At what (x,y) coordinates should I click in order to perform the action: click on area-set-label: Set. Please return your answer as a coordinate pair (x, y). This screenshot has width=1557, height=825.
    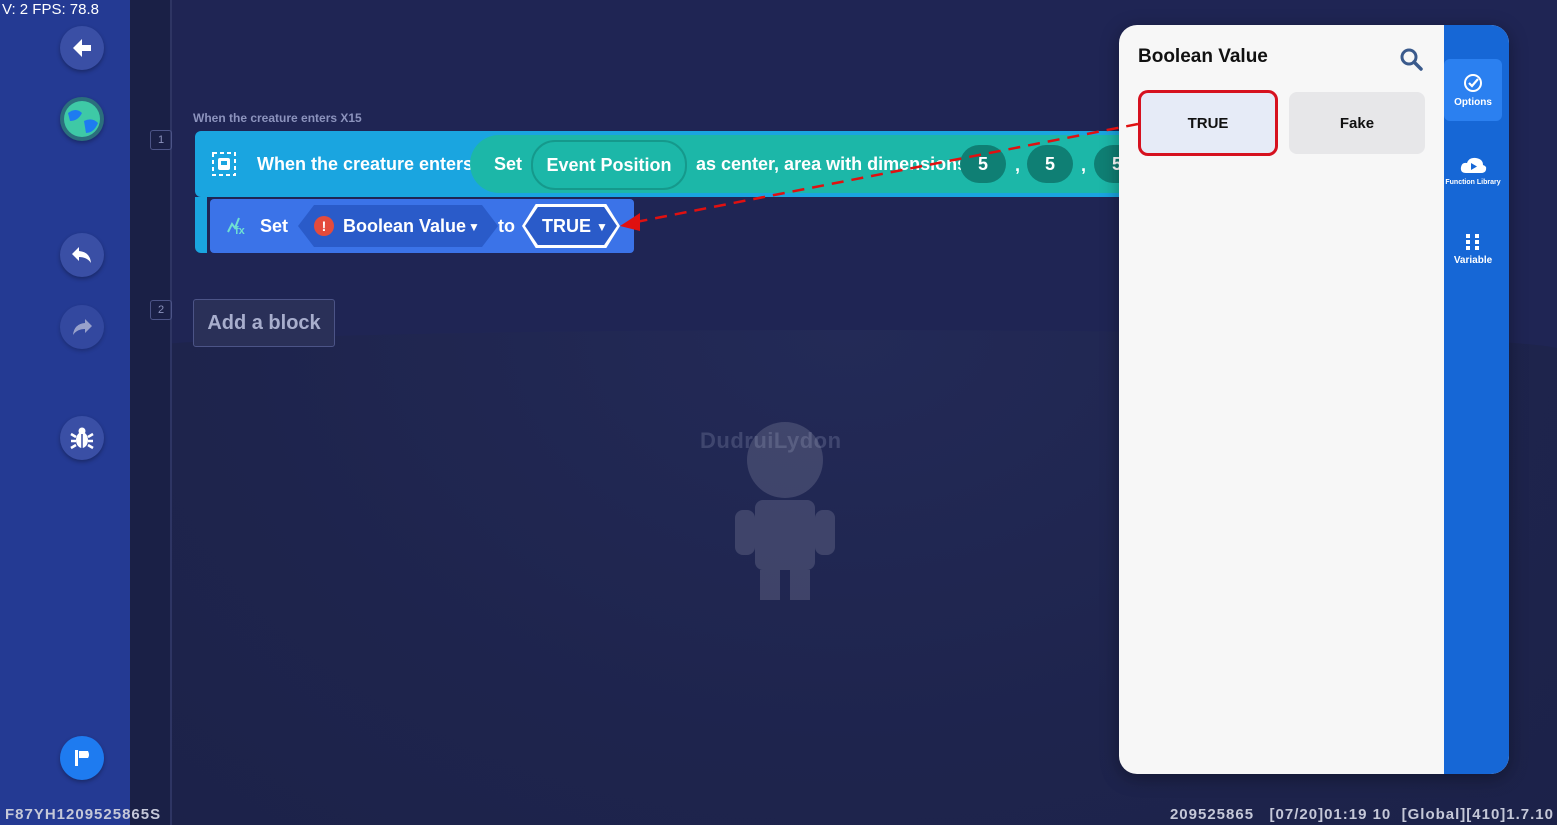
    Looking at the image, I should click on (508, 164).